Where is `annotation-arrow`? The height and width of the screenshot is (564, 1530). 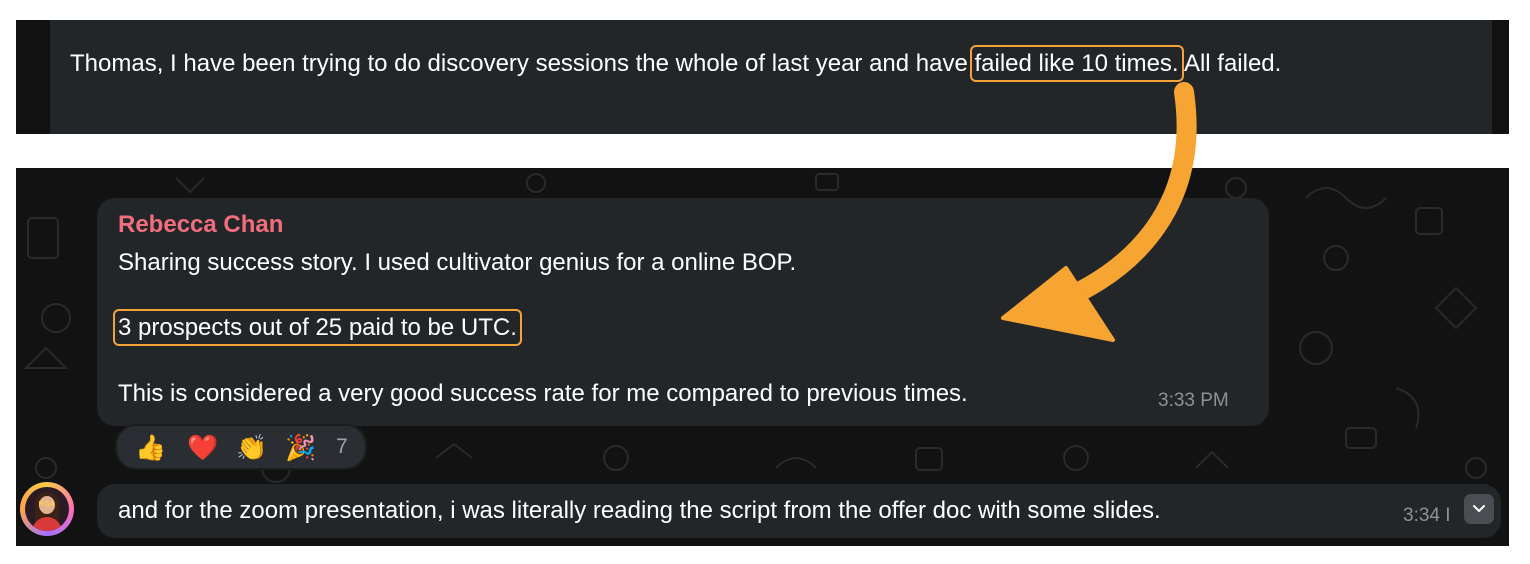
annotation-arrow is located at coordinates (1099, 212).